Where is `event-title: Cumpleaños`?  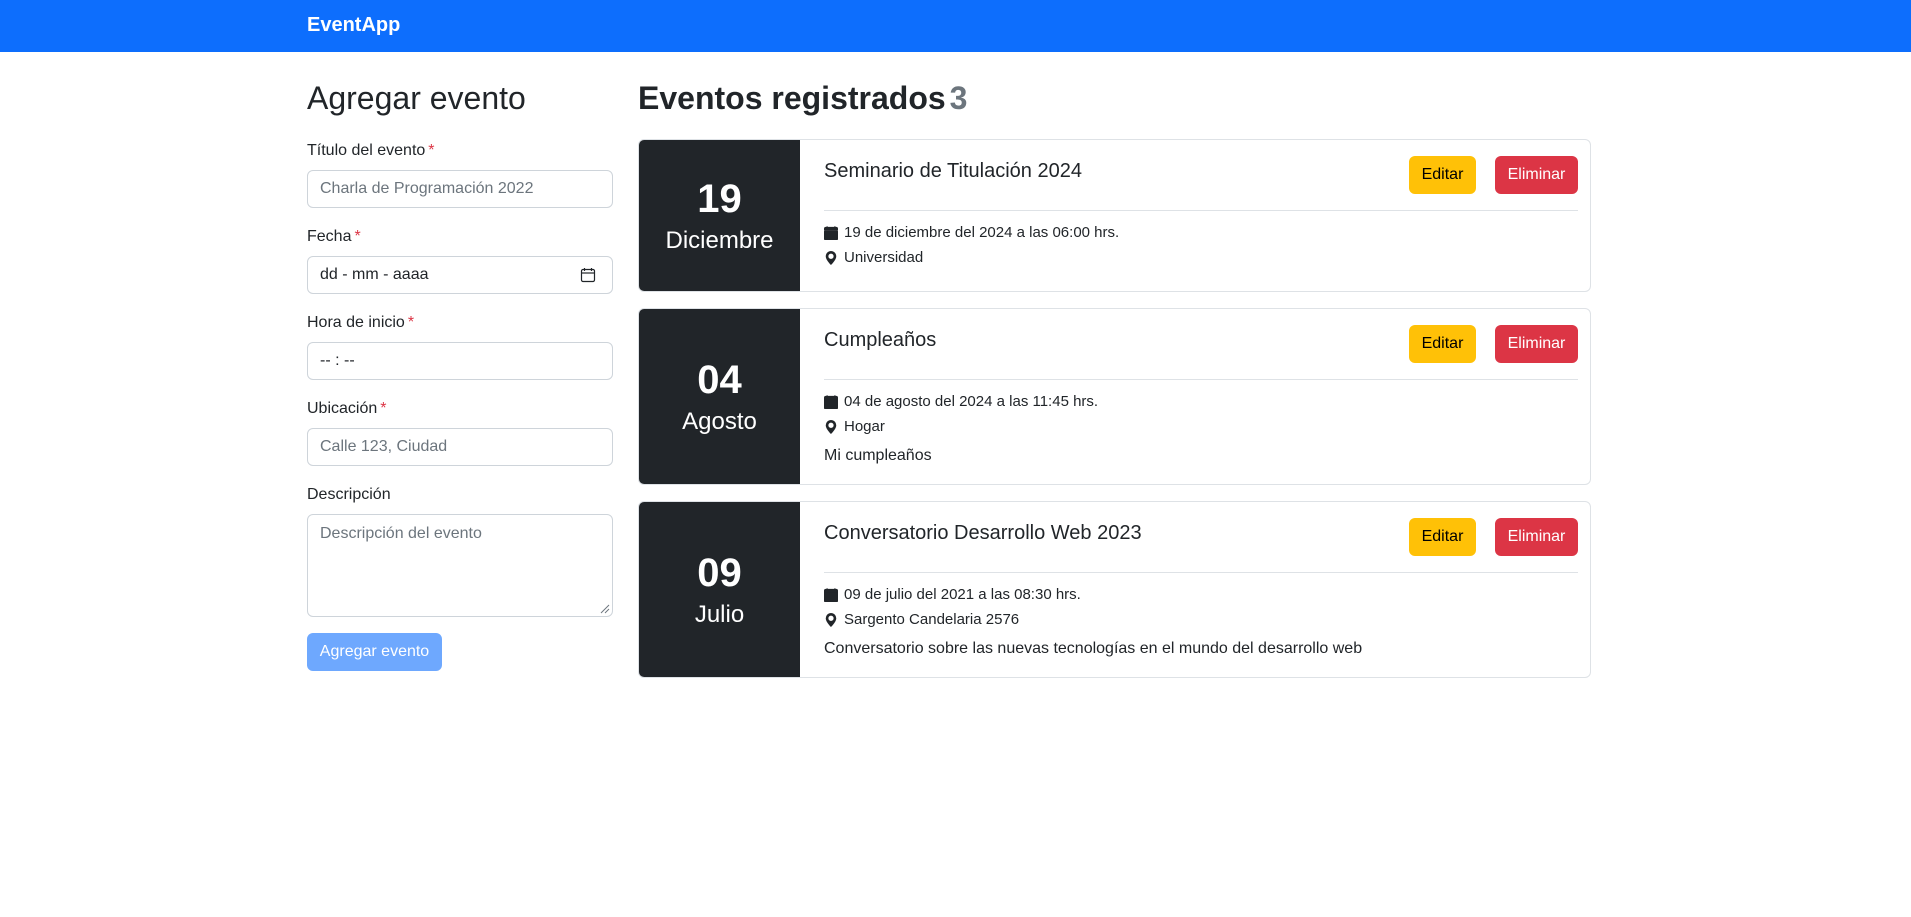
event-title: Cumpleaños is located at coordinates (880, 340).